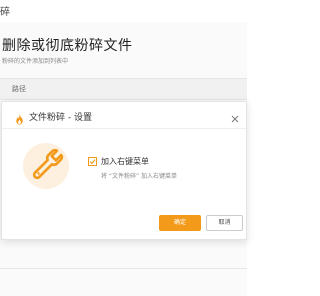 The image size is (320, 296). What do you see at coordinates (235, 116) in the screenshot?
I see `close-icon` at bounding box center [235, 116].